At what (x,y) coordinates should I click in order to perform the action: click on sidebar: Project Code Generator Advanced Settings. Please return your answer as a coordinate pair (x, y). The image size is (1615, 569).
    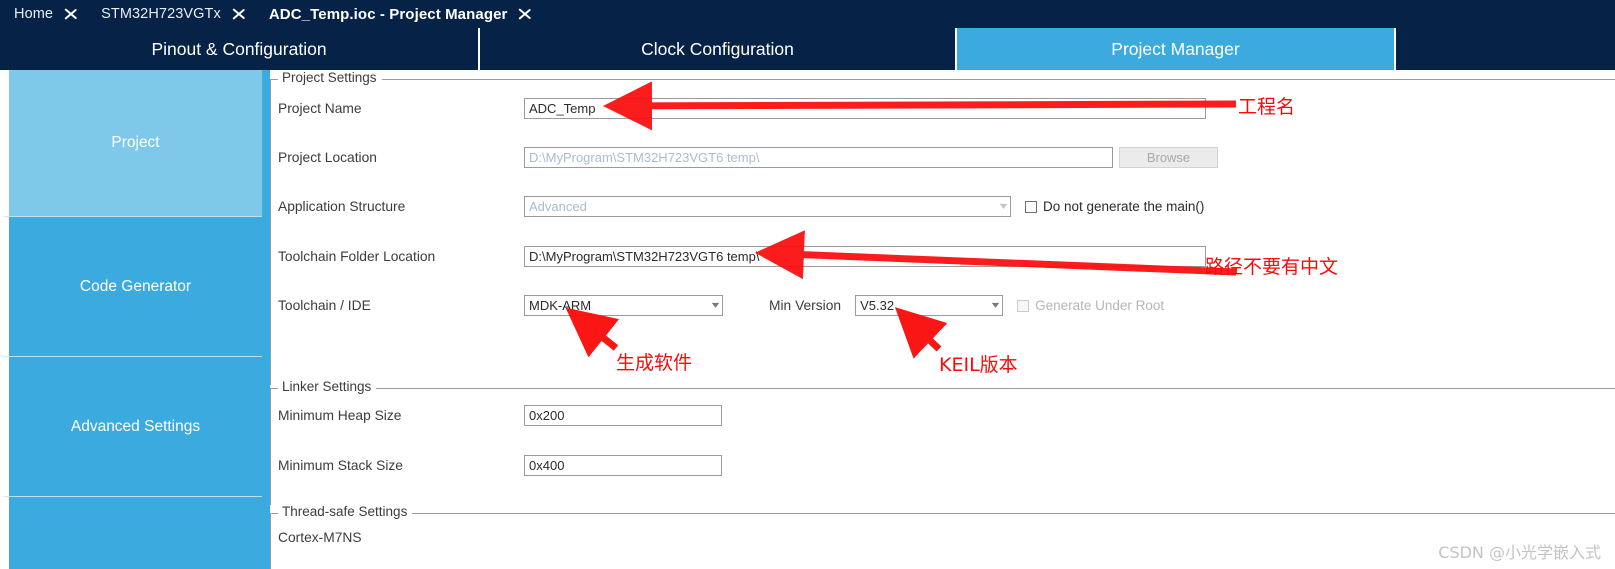
    Looking at the image, I should click on (131, 319).